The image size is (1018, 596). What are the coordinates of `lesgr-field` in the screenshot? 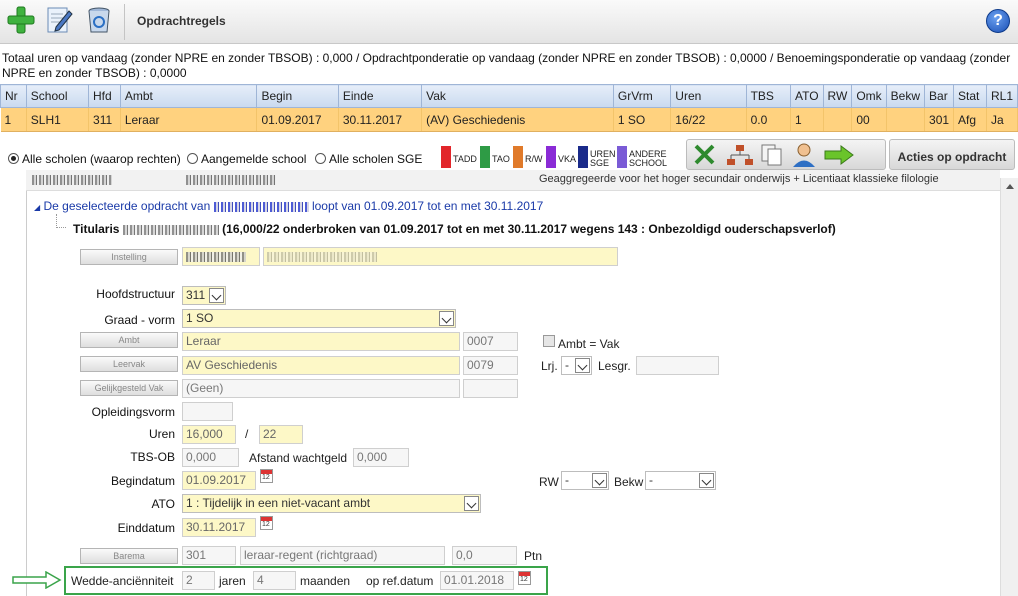 It's located at (677, 365).